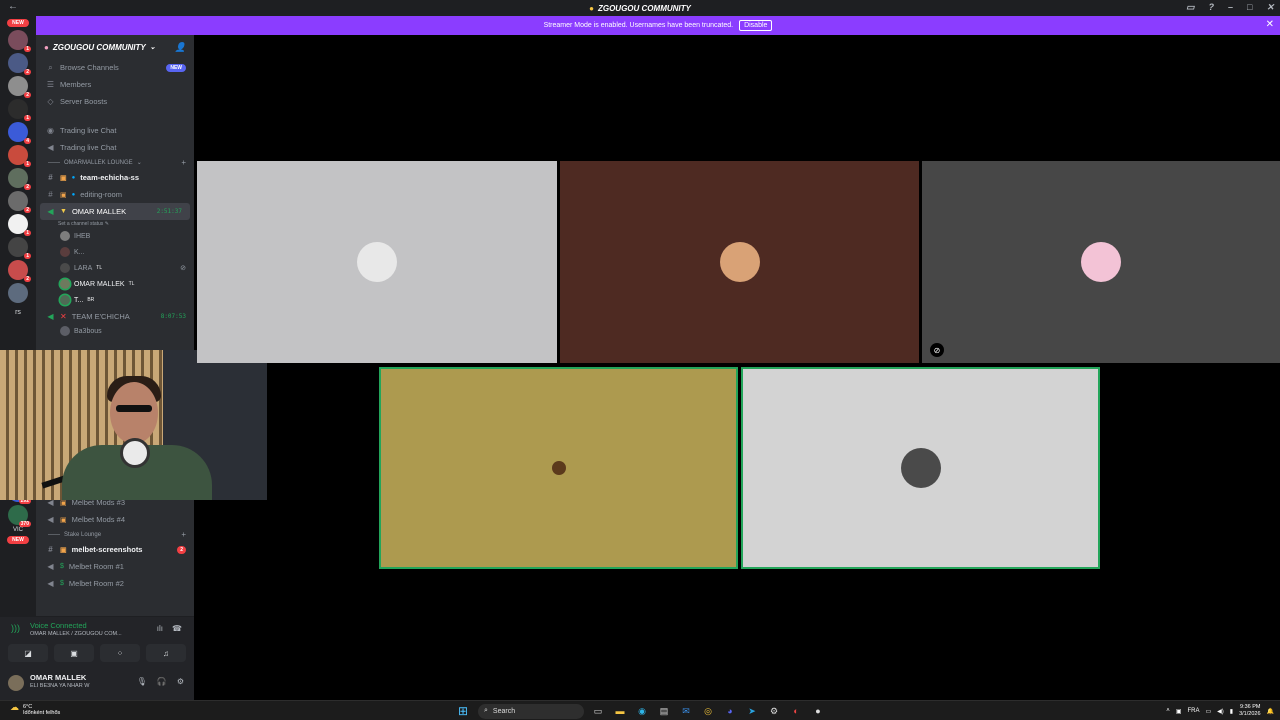 Image resolution: width=1280 pixels, height=720 pixels. Describe the element at coordinates (115, 236) in the screenshot. I see `voice-user: IHEB` at that location.